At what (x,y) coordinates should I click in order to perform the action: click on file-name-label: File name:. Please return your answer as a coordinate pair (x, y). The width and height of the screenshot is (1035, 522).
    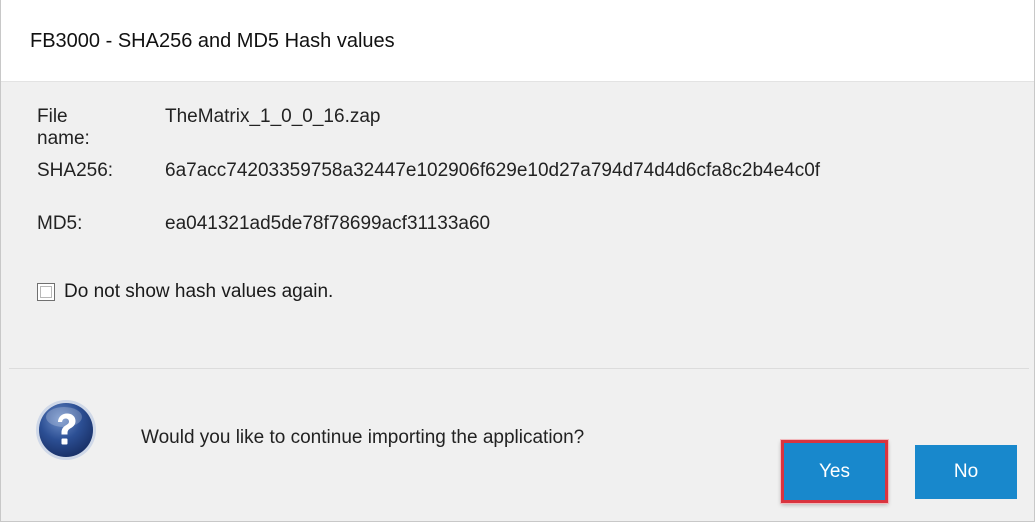
    Looking at the image, I should click on (63, 127).